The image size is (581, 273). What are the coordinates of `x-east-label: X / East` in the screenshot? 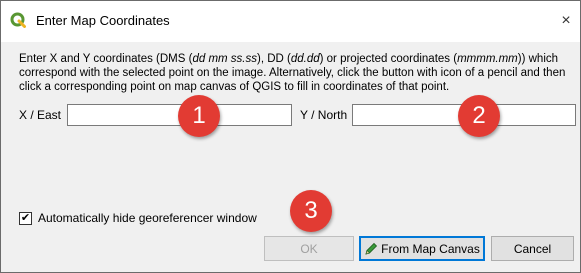 It's located at (40, 115).